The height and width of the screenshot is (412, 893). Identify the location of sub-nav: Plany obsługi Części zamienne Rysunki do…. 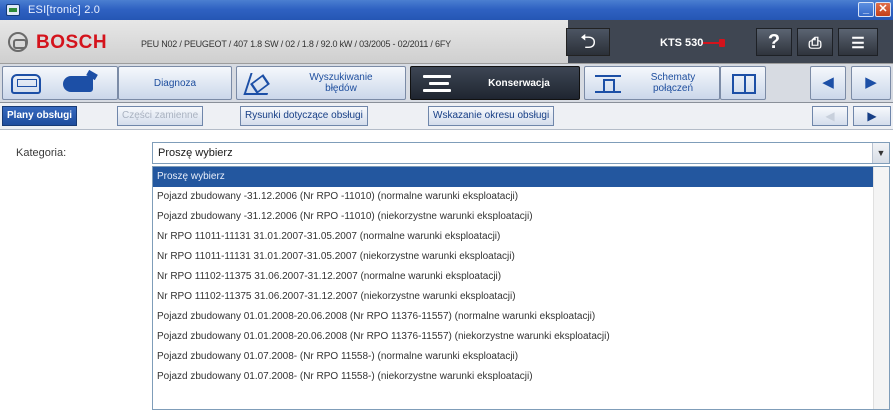
(446, 116).